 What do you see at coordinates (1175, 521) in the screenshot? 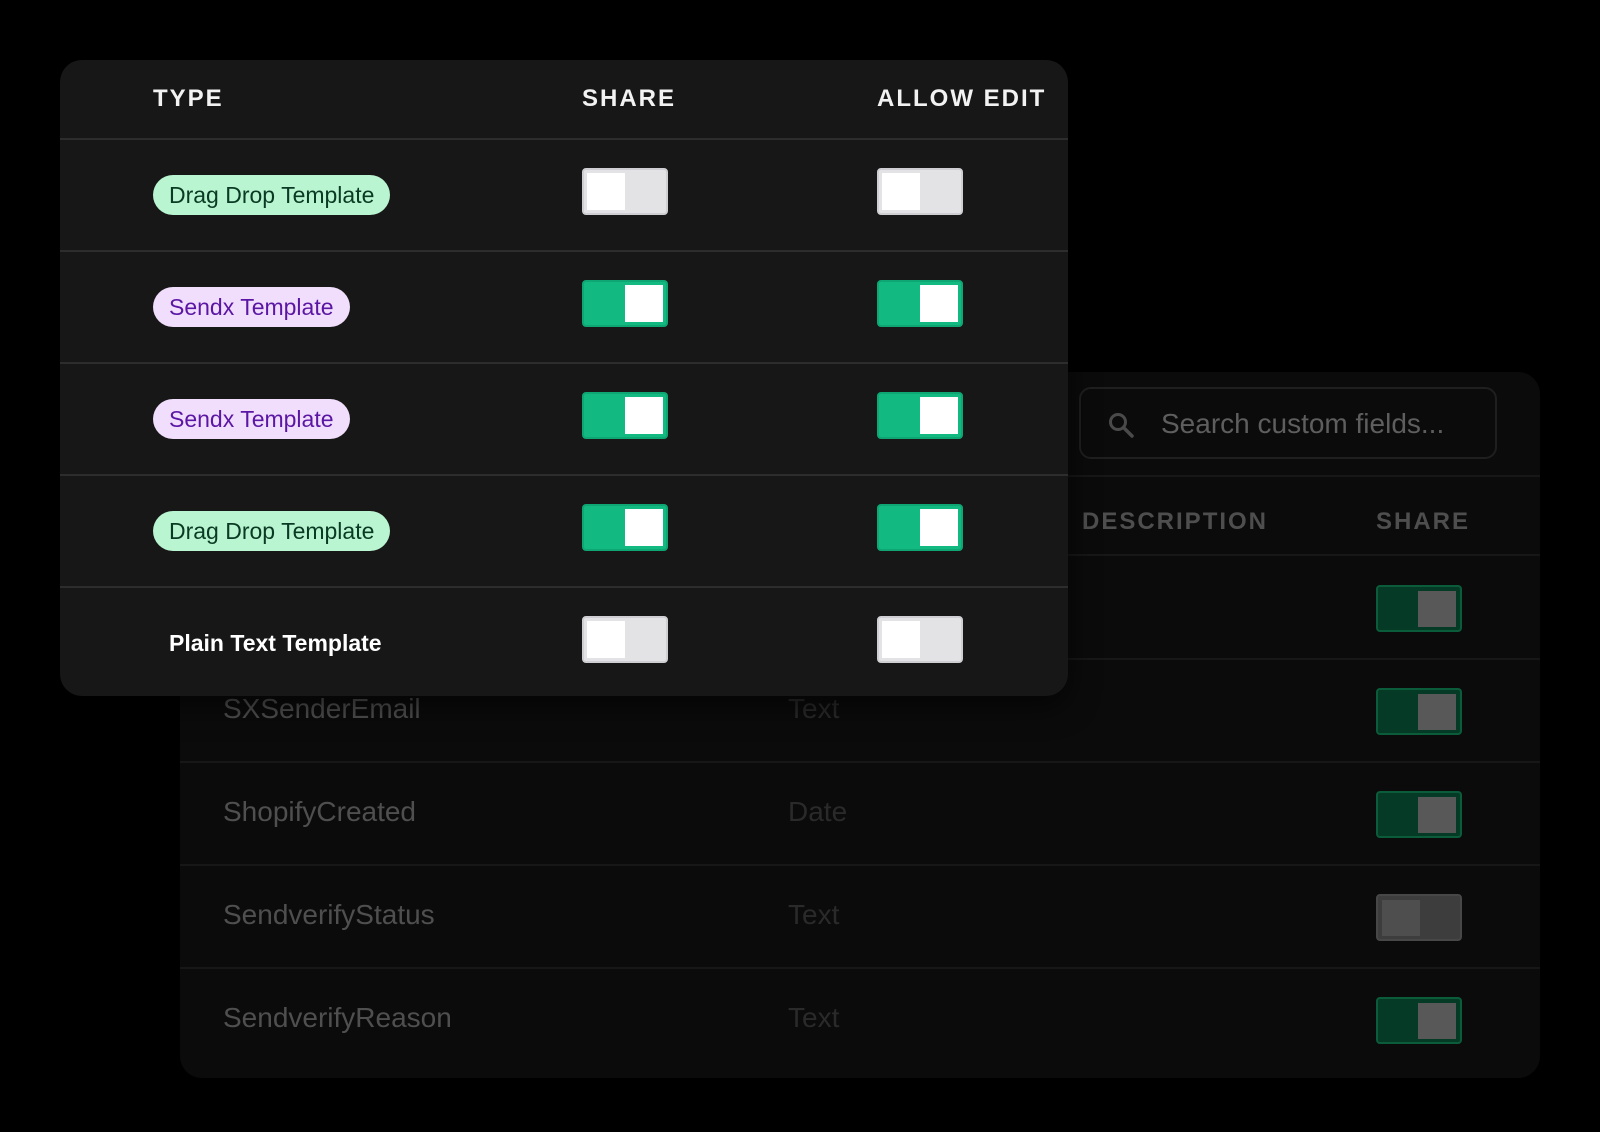
I see `column-header-description: DESCRIPTION` at bounding box center [1175, 521].